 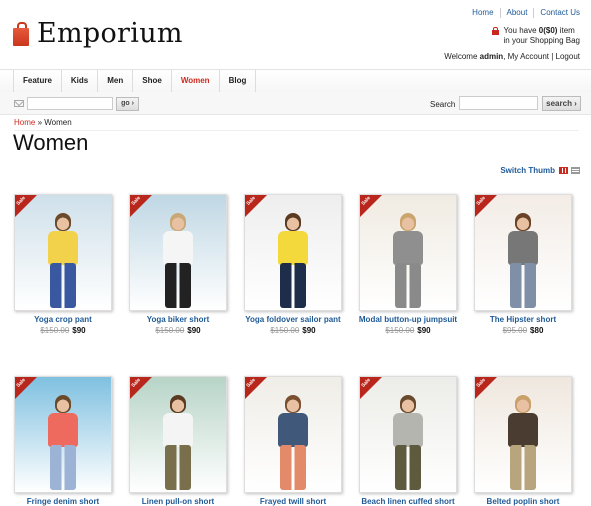 What do you see at coordinates (482, 13) in the screenshot?
I see `toplink-home: Home` at bounding box center [482, 13].